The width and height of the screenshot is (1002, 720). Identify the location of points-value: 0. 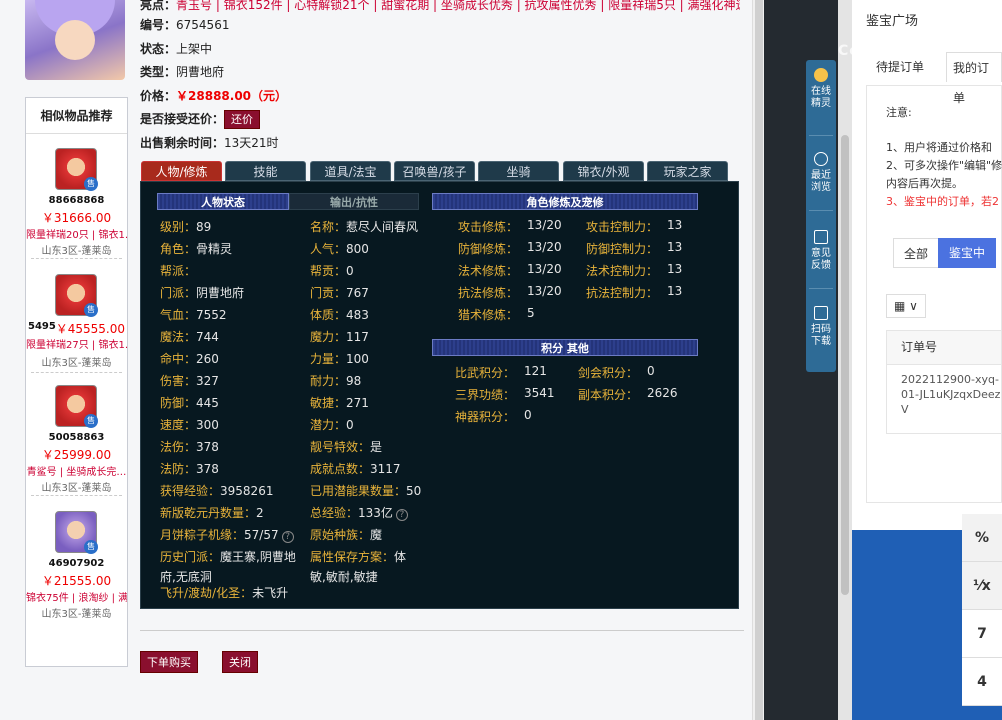
(651, 371).